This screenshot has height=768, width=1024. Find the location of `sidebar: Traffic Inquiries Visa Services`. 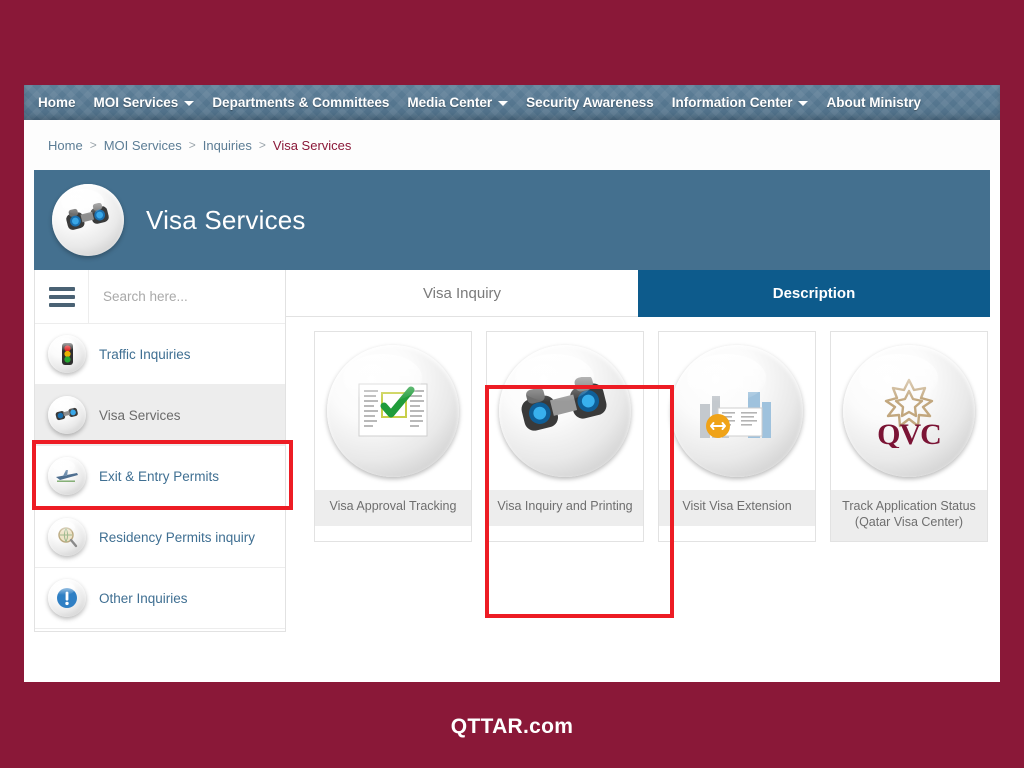

sidebar: Traffic Inquiries Visa Services is located at coordinates (164, 451).